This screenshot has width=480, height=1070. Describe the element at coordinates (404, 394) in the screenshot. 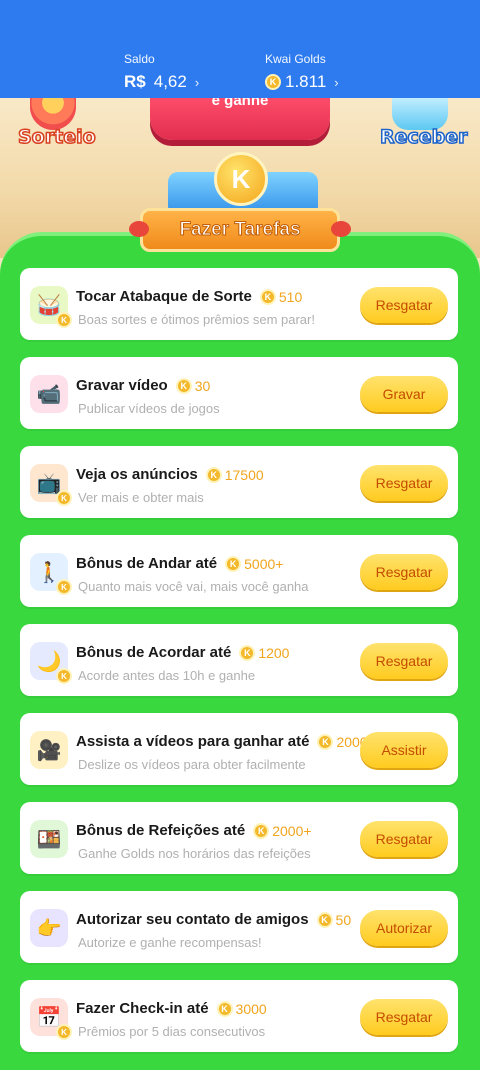

I see `gravar-button: Gravar` at that location.